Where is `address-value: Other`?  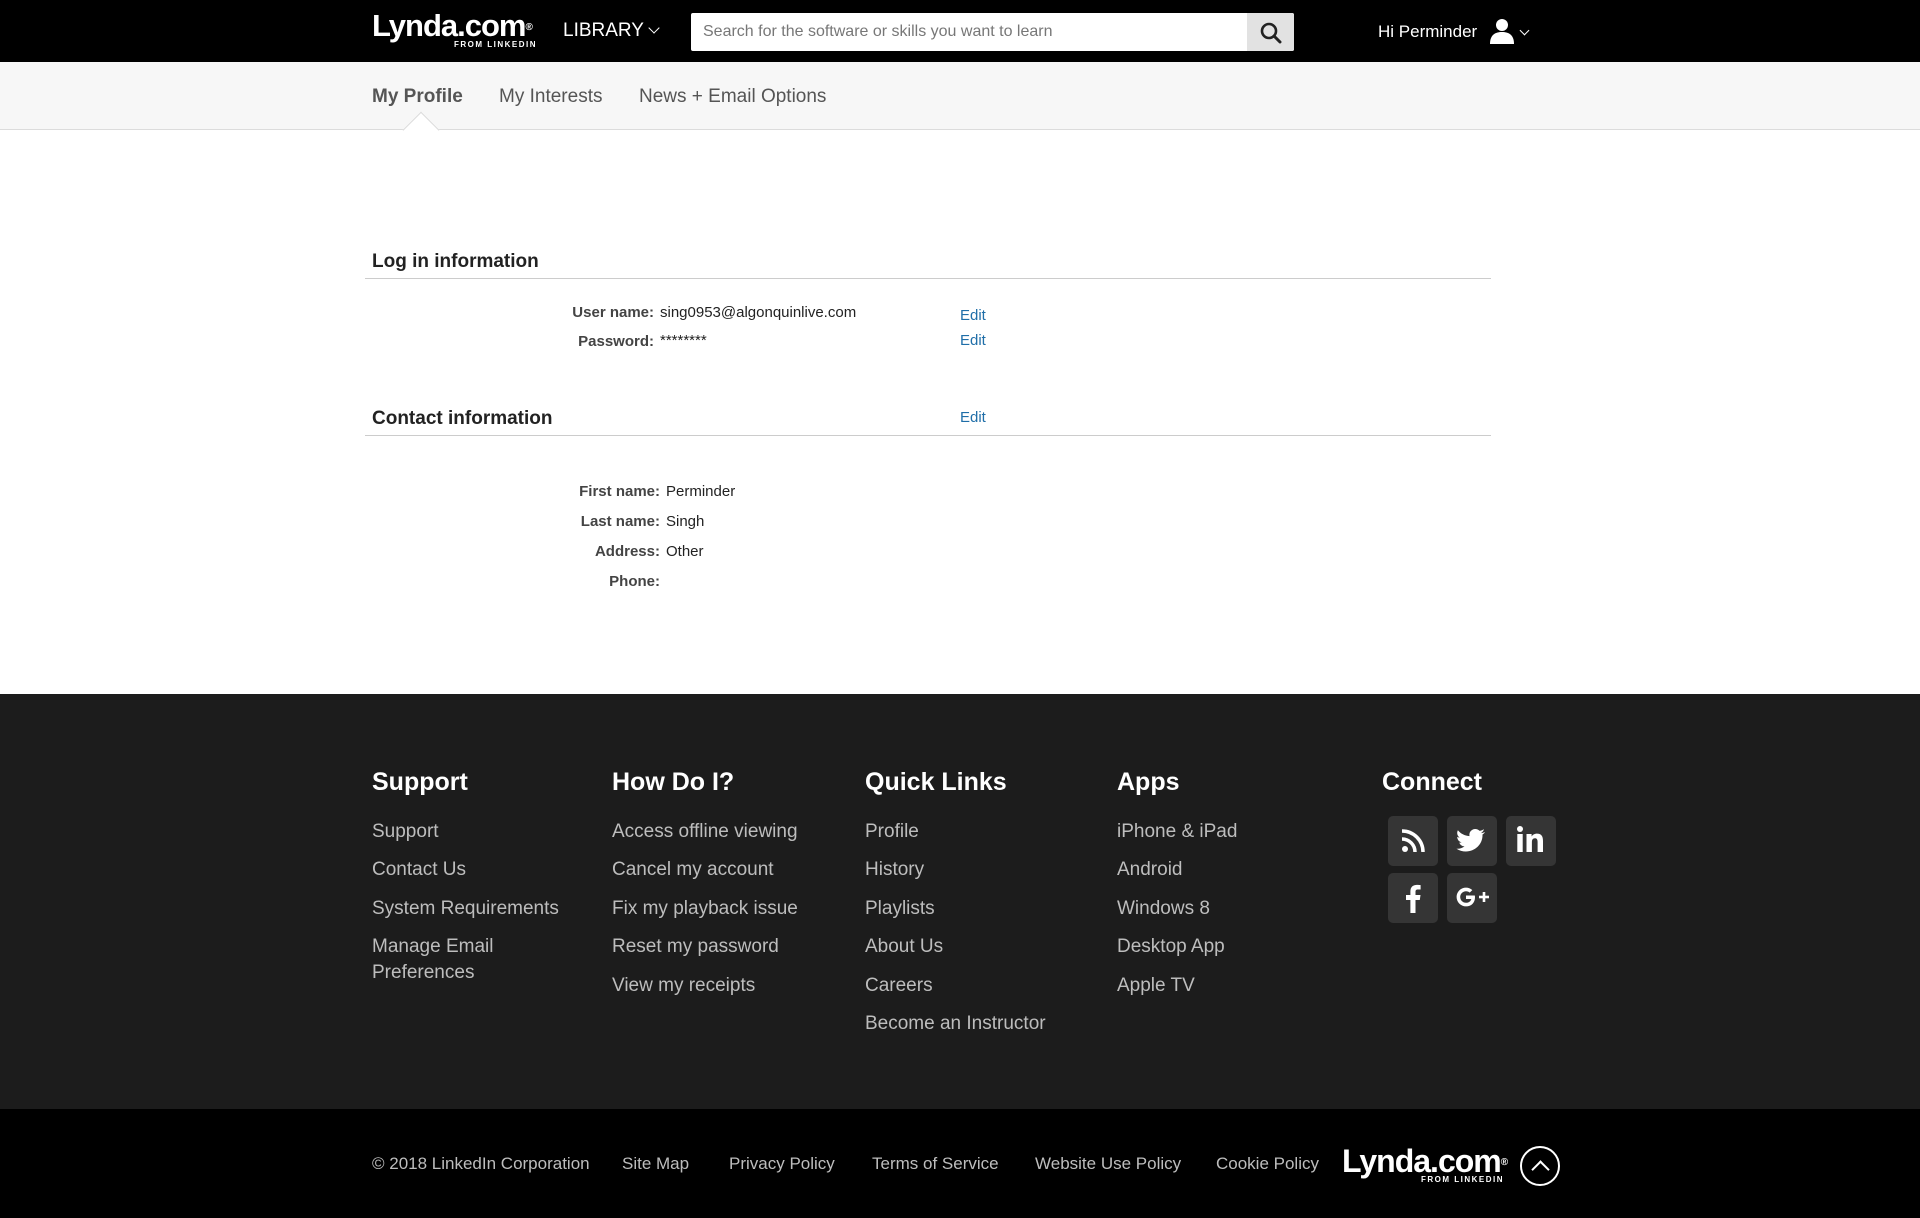
address-value: Other is located at coordinates (685, 551).